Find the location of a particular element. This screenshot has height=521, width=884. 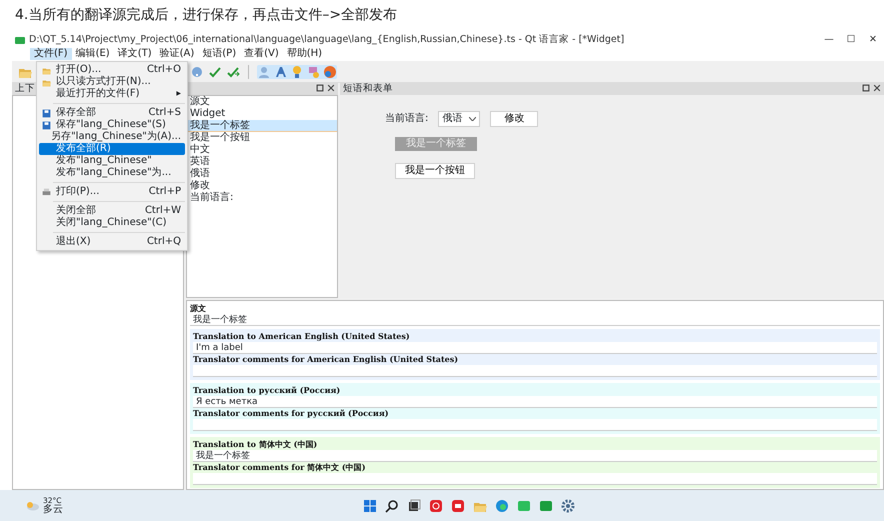

comments-heading: Translator comments for American English (United States) is located at coordinates (326, 359).